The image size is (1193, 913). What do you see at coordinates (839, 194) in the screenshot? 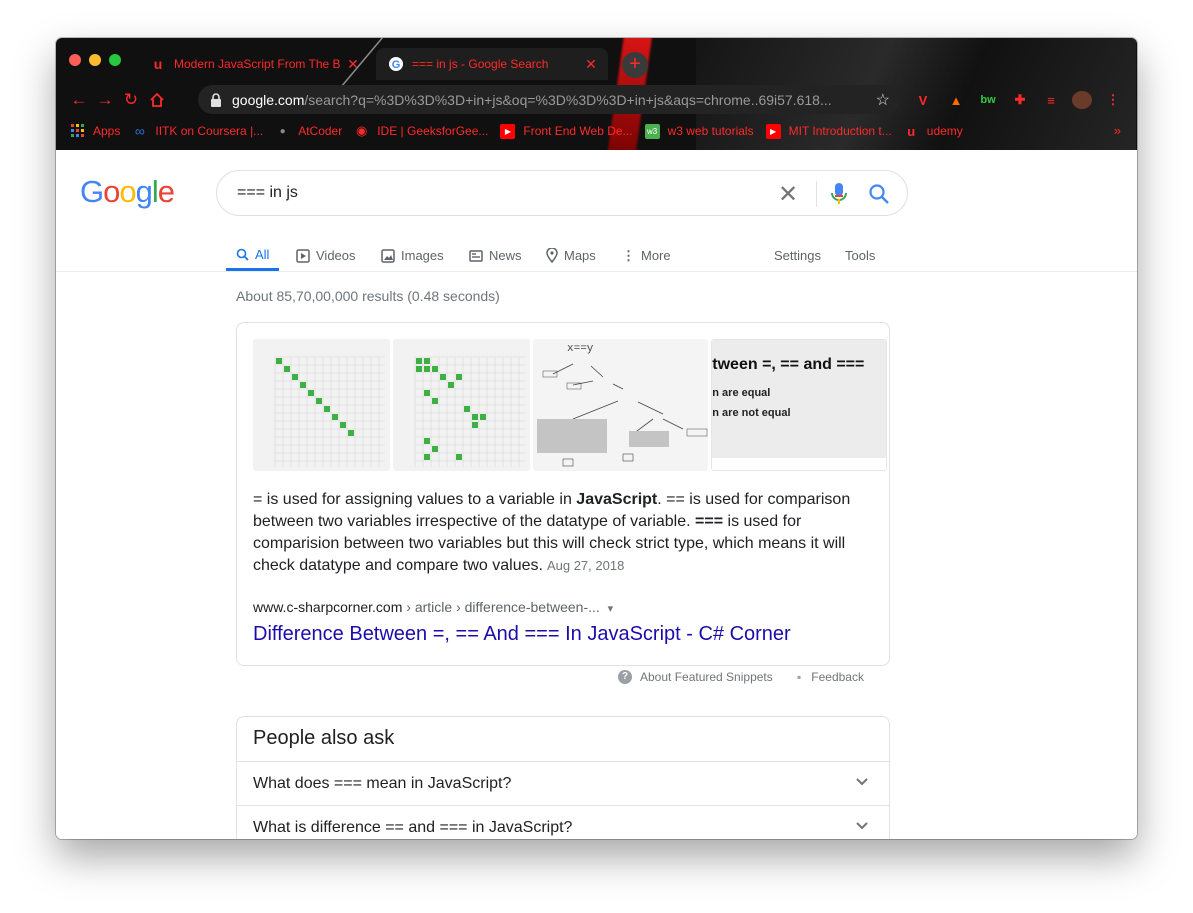
I see `microphone-icon` at bounding box center [839, 194].